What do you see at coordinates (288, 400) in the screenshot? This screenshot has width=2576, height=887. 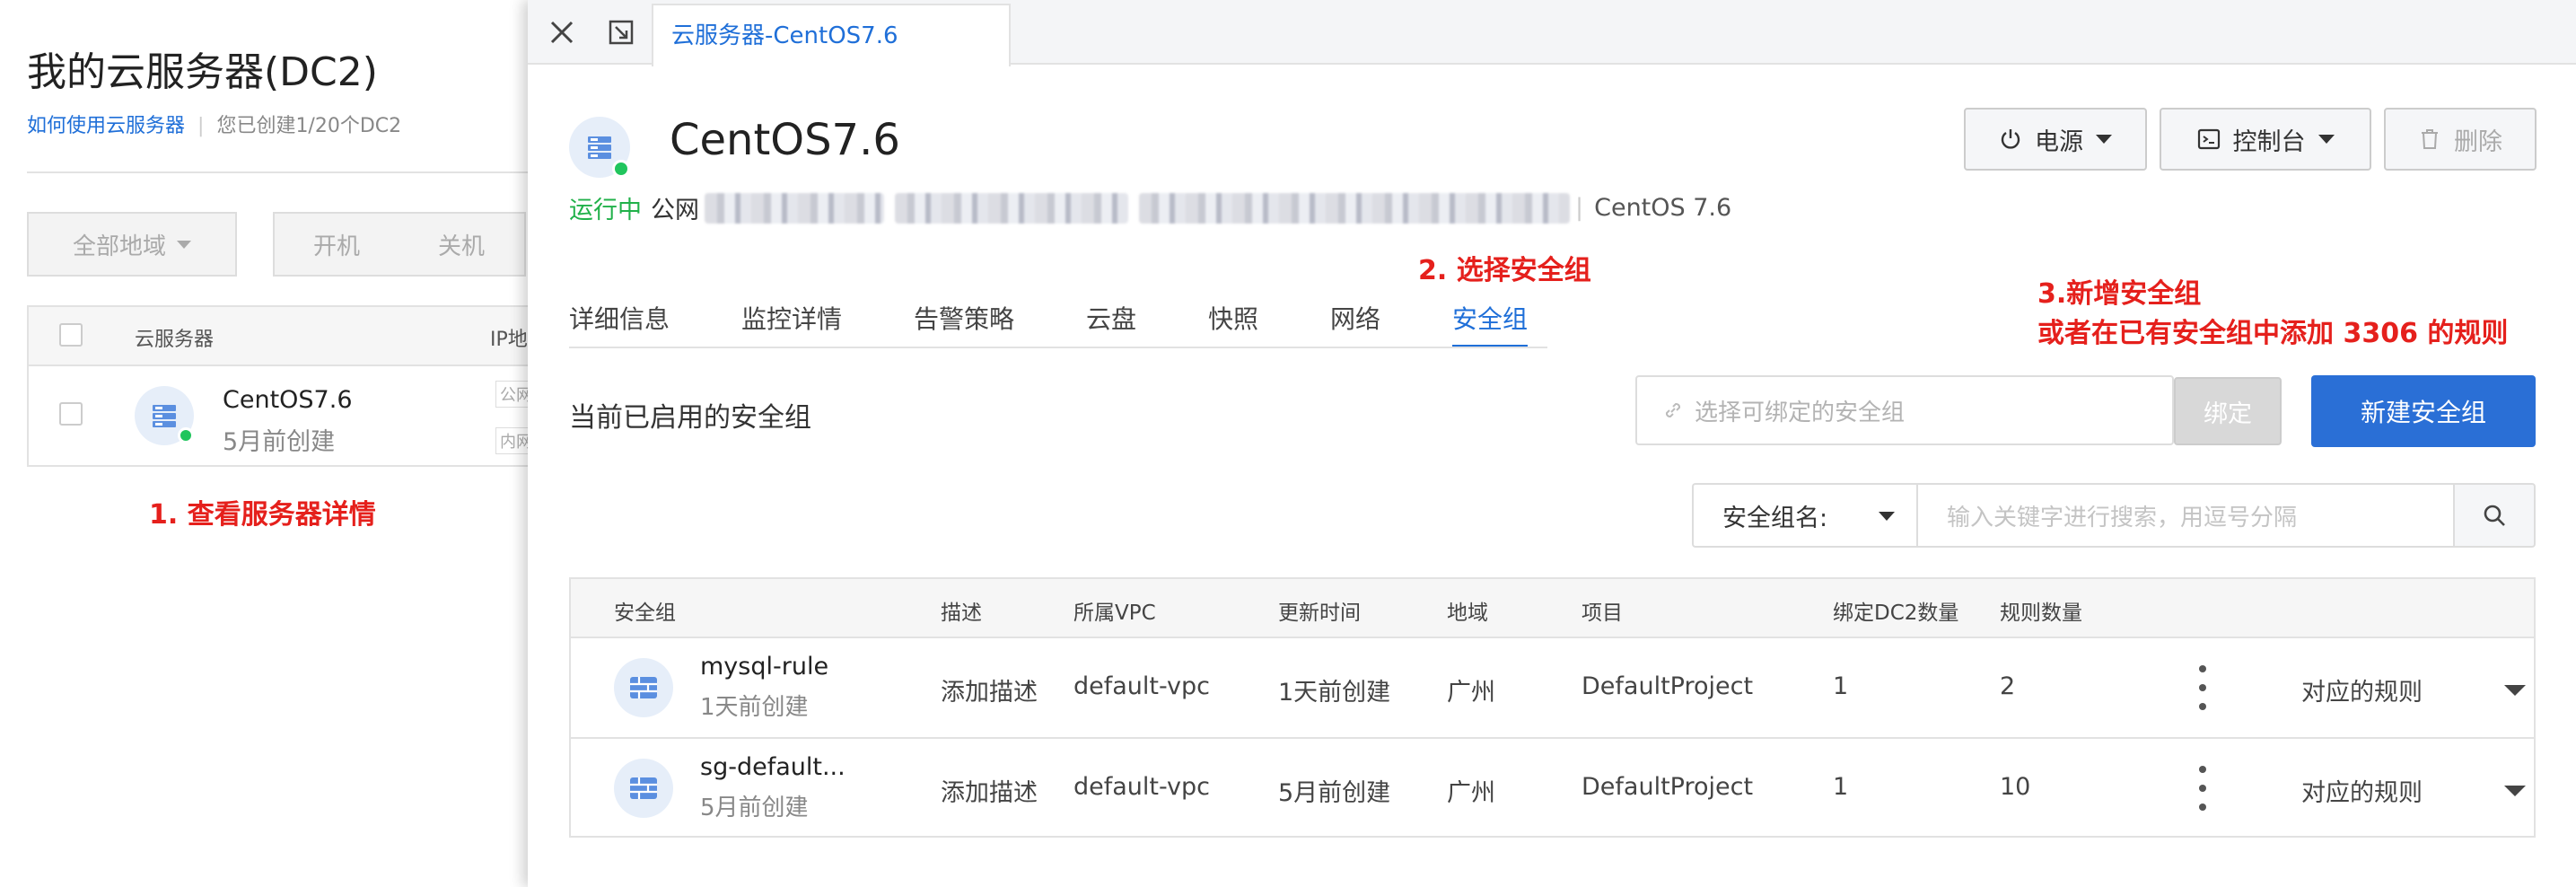 I see `server-name: CentOS7.6` at bounding box center [288, 400].